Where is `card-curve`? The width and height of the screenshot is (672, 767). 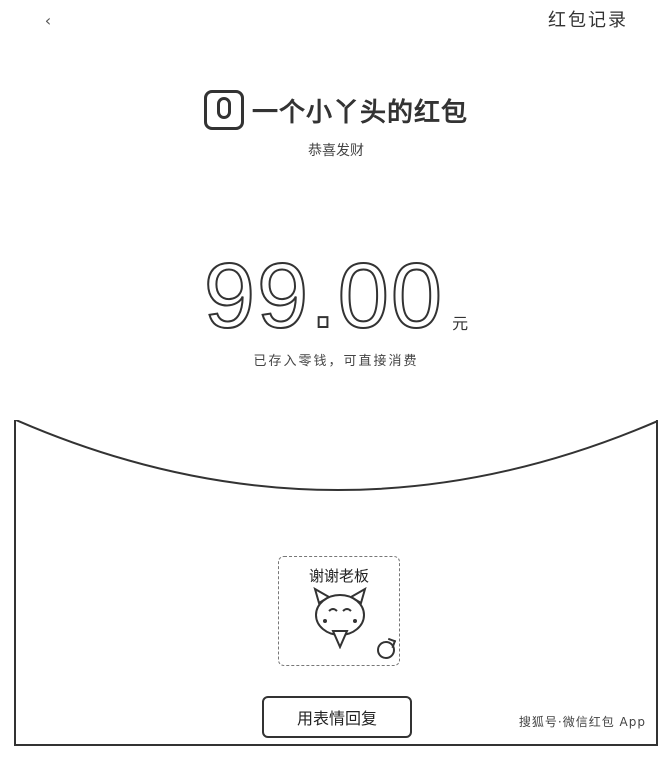
card-curve is located at coordinates (336, 455).